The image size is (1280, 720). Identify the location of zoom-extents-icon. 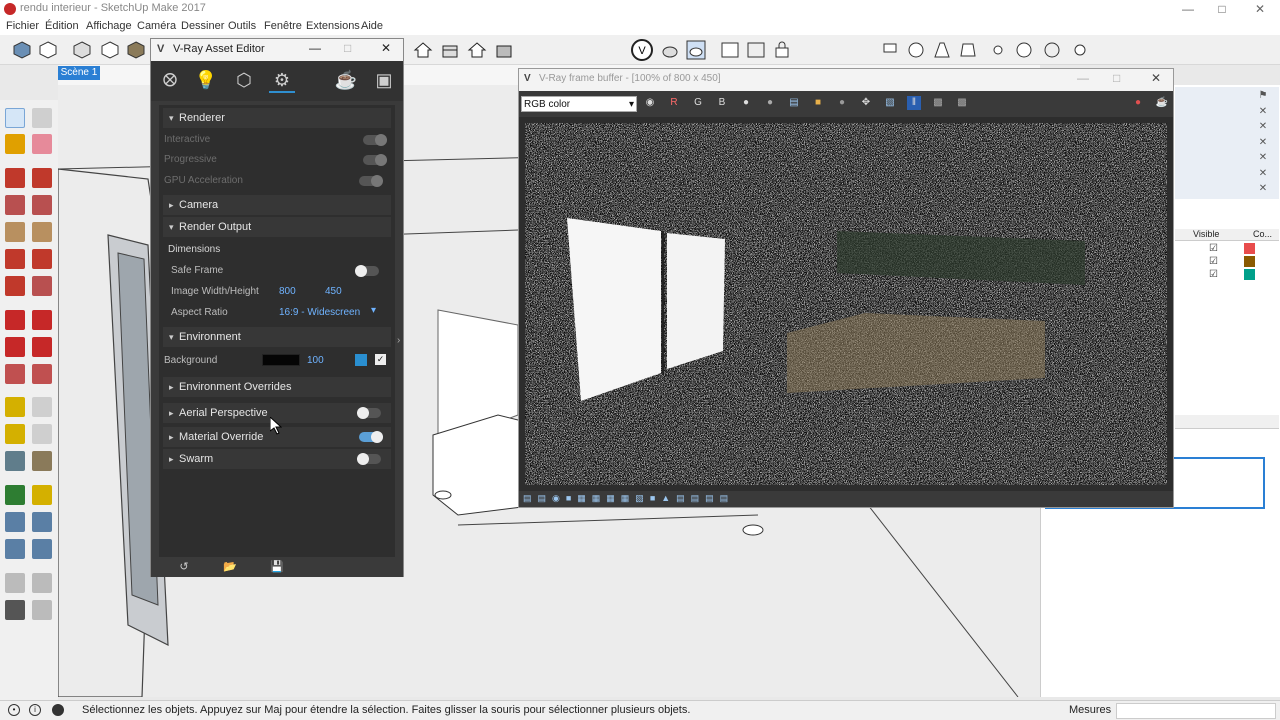
(15, 549).